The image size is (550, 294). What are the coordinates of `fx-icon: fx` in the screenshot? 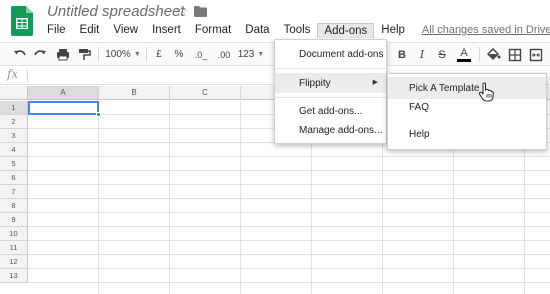 It's located at (13, 74).